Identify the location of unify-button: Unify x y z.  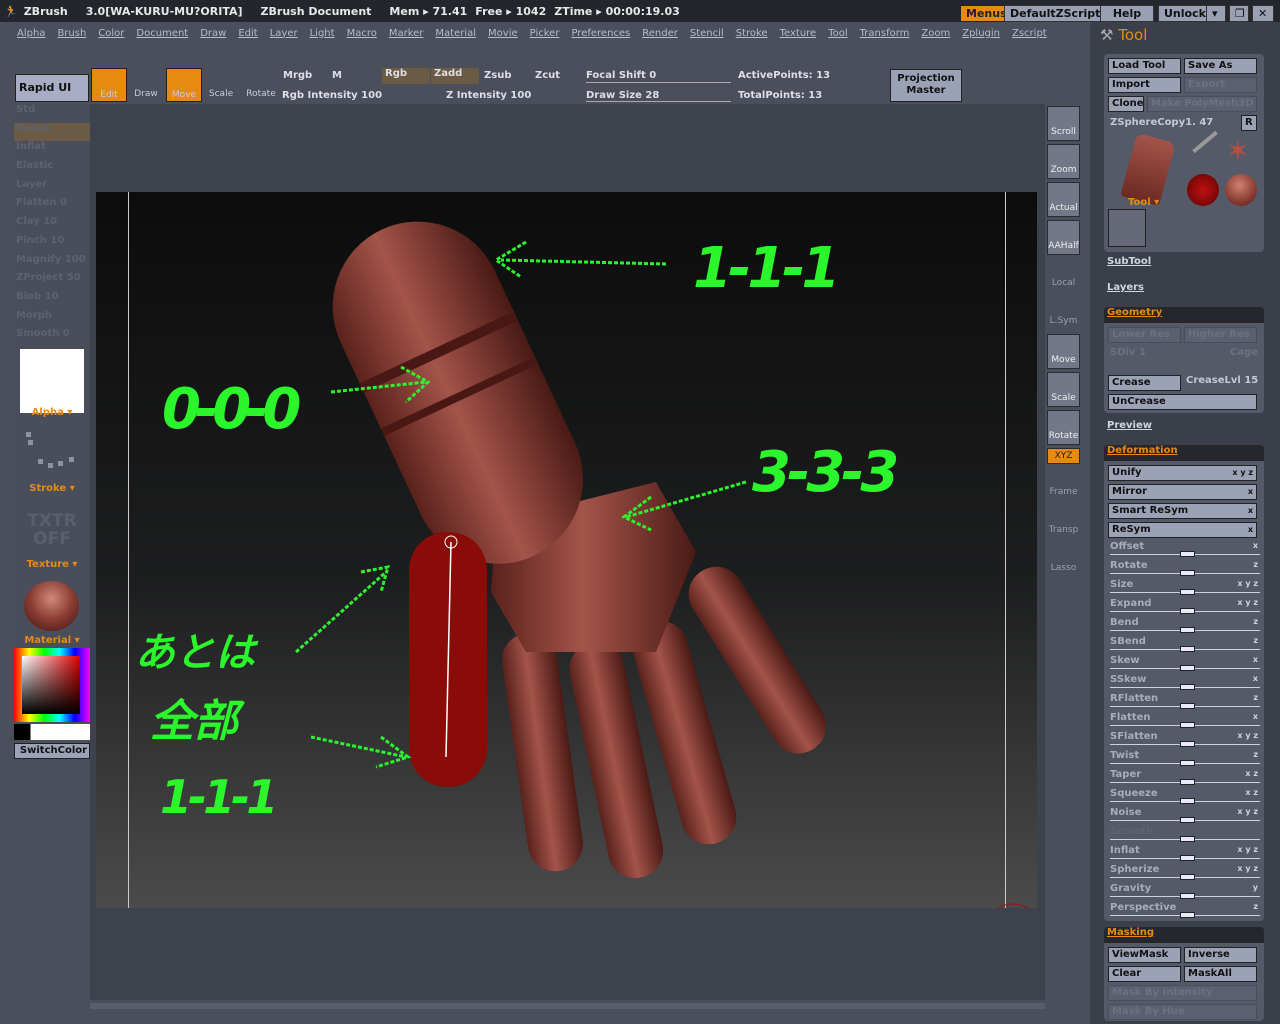
(1182, 473).